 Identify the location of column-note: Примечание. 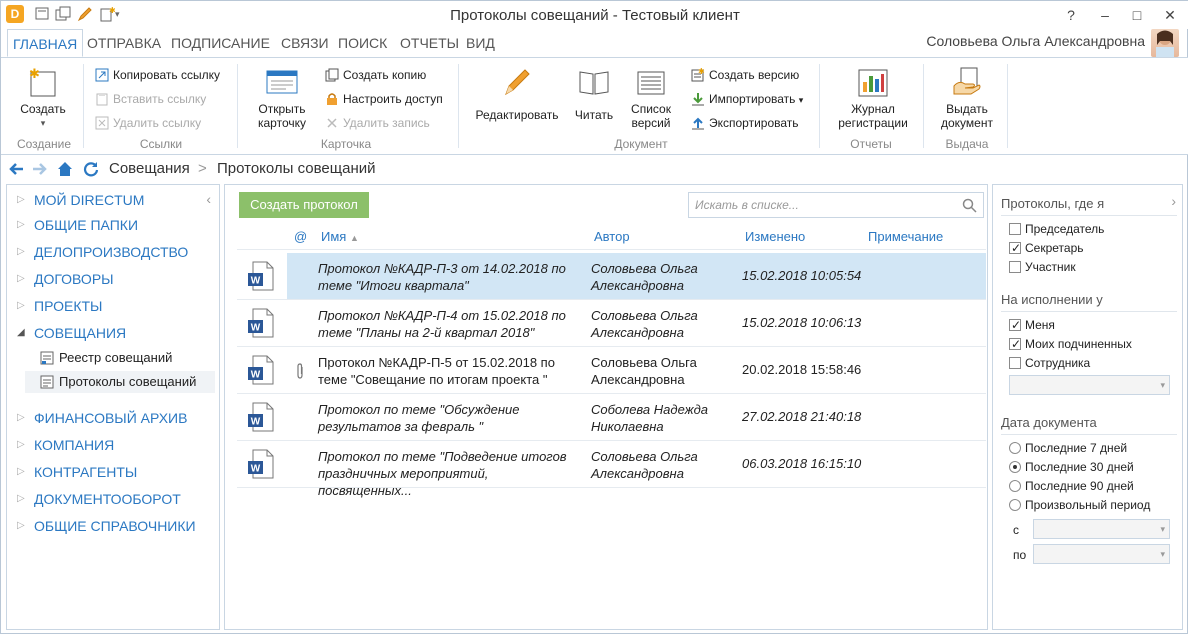
(905, 238).